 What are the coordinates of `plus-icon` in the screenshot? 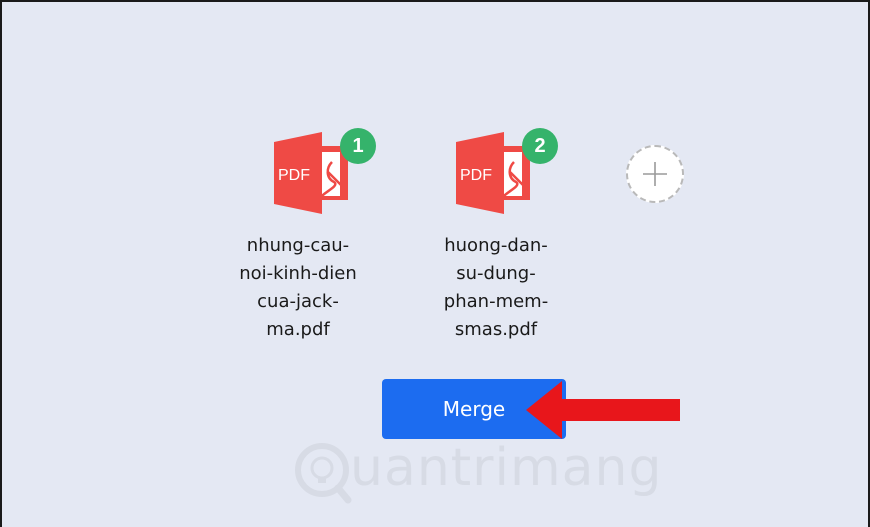 It's located at (655, 174).